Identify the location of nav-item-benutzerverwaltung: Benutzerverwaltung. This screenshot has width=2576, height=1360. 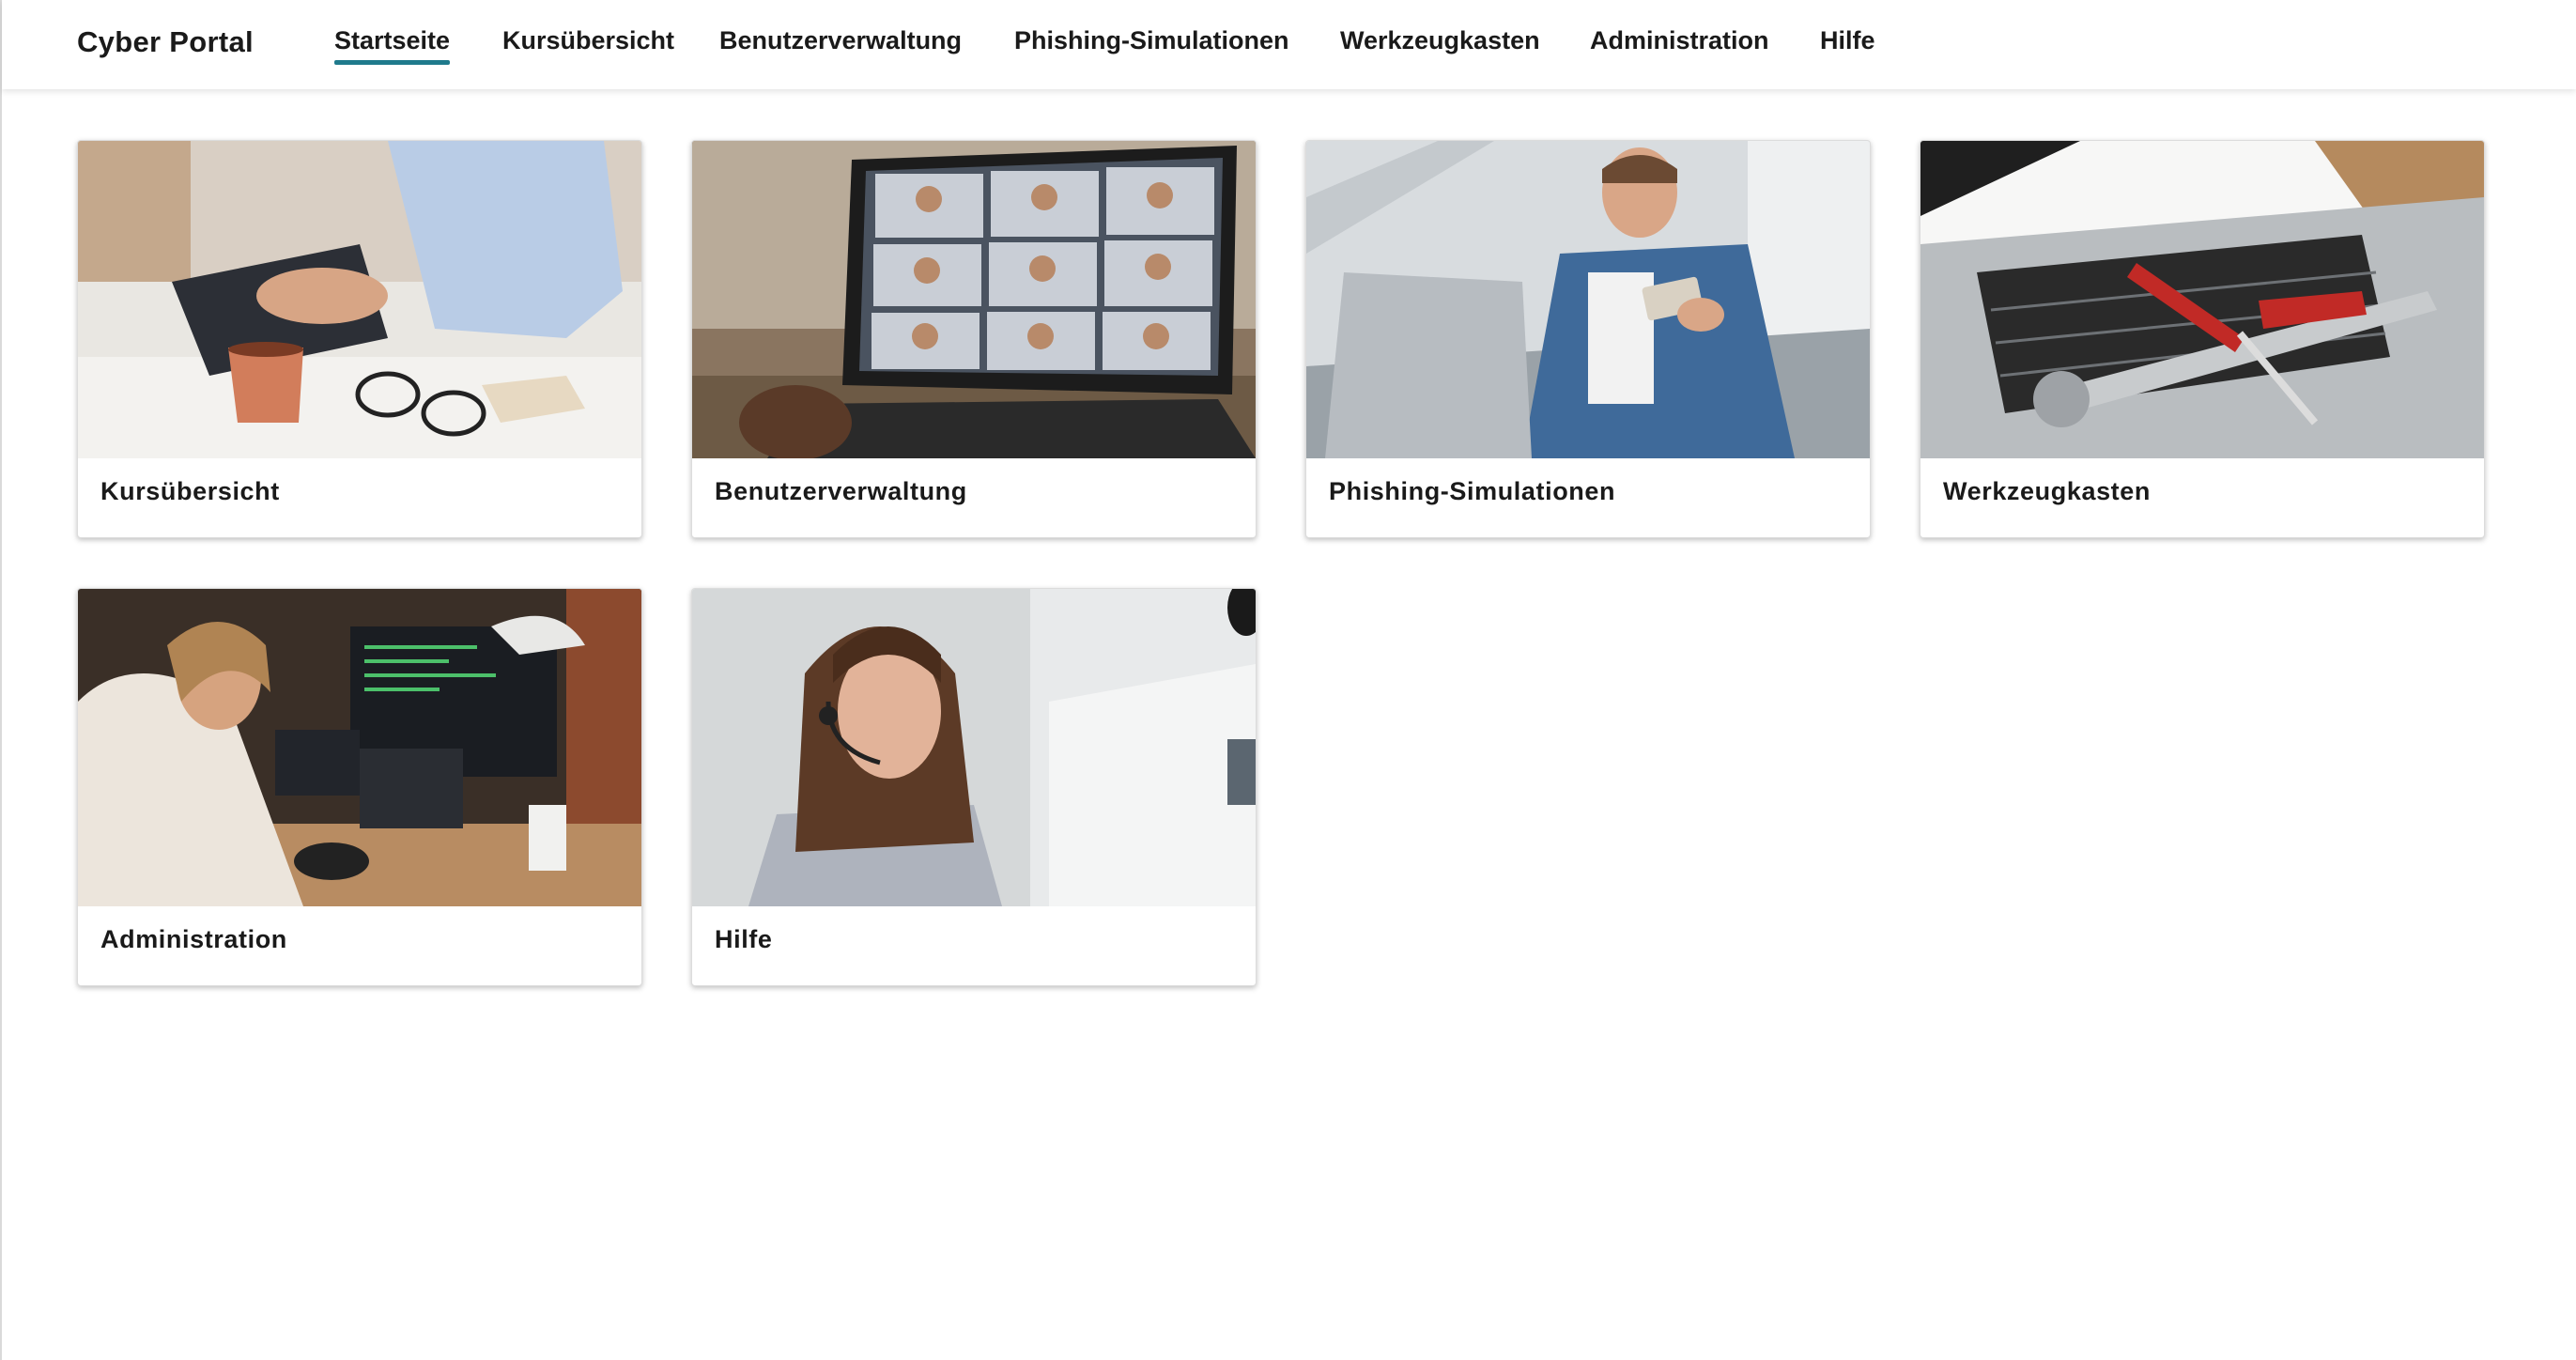
(840, 40).